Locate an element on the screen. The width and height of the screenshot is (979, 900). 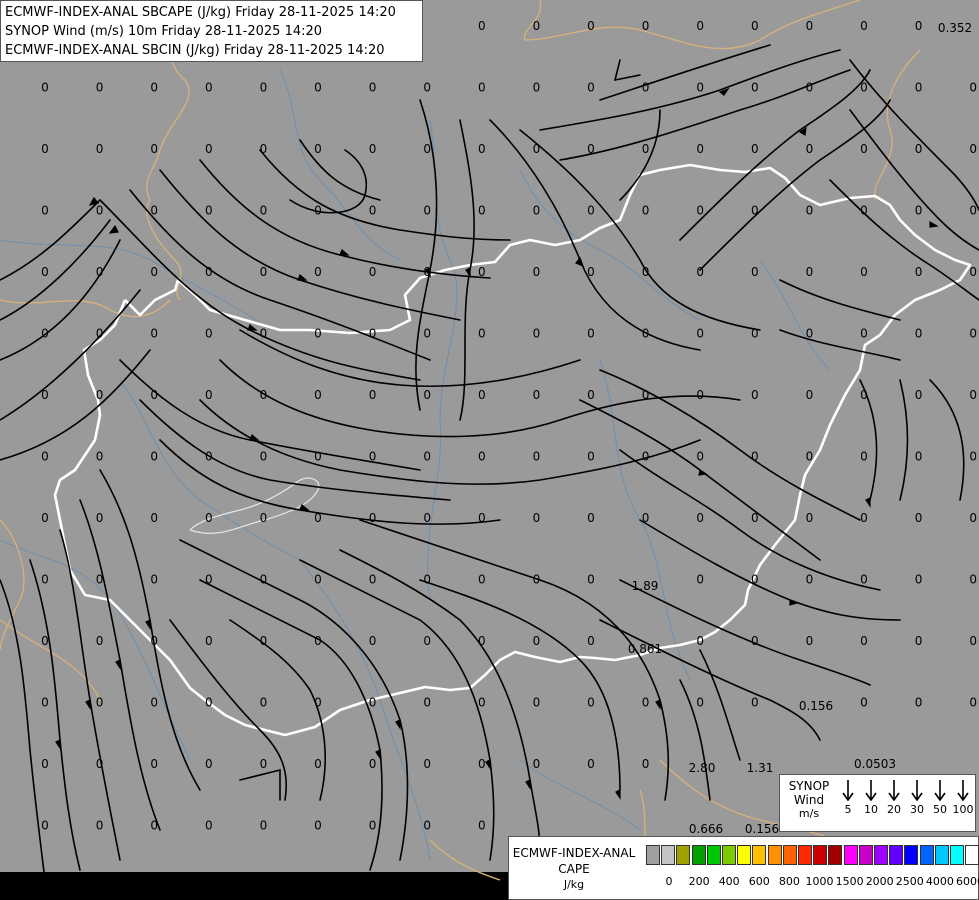
grid-value-special: 0.352 is located at coordinates (955, 28).